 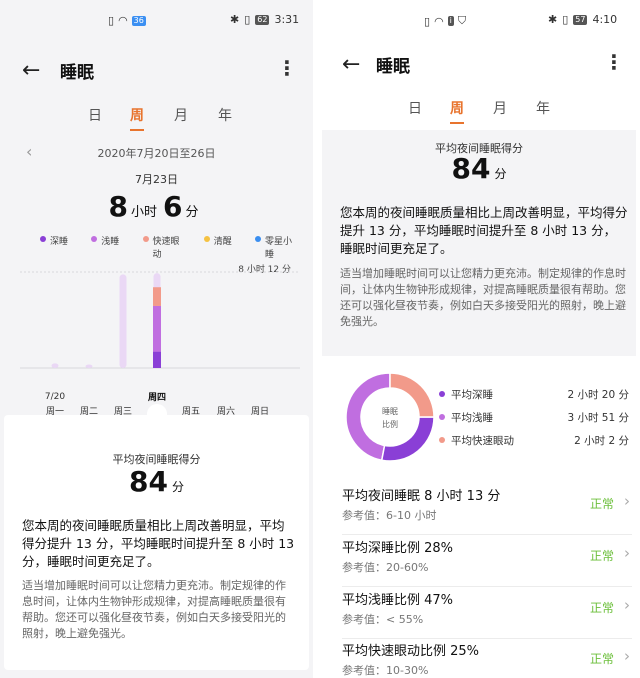 What do you see at coordinates (487, 510) in the screenshot?
I see `metric-row-avg-sleep: 平均夜间睡眠 8 小时 13 分 参考值：6-10 小时 正常 ›` at bounding box center [487, 510].